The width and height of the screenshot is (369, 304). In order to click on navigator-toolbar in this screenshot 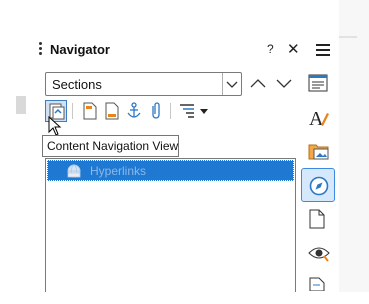, I will do `click(145, 112)`.